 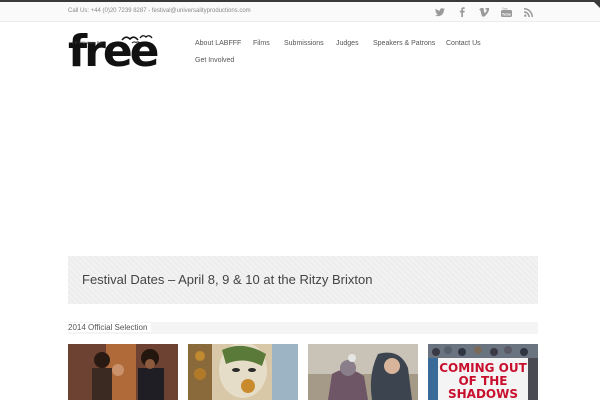 What do you see at coordinates (483, 393) in the screenshot?
I see `svg-text: SHADOWS` at bounding box center [483, 393].